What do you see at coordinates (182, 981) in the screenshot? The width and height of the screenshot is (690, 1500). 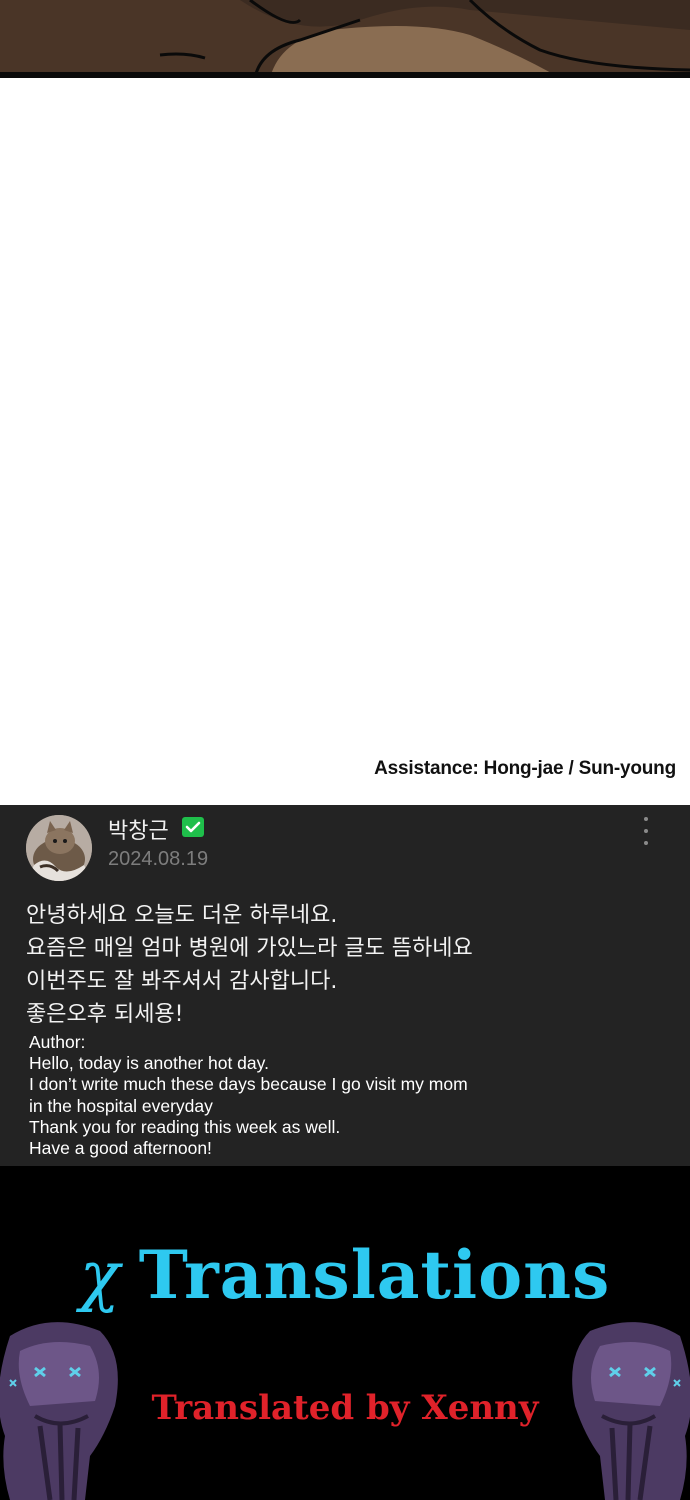 I see `comment-line: 이번주도 잘 봐주셔서 감사합니다.` at bounding box center [182, 981].